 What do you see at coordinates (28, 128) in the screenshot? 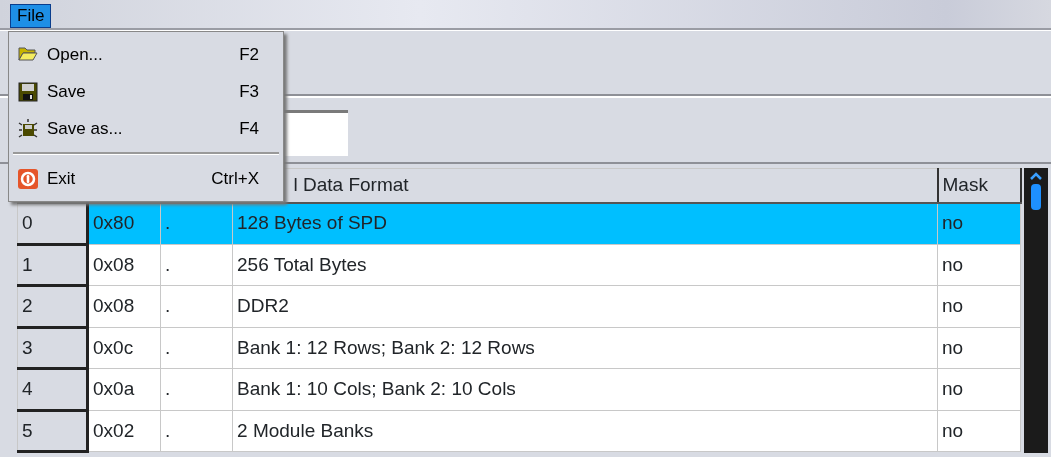
I see `floppy-disk-icon` at bounding box center [28, 128].